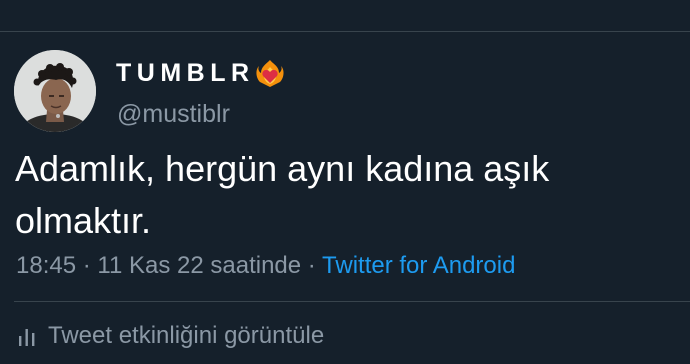  I want to click on avatar-photo, so click(55, 91).